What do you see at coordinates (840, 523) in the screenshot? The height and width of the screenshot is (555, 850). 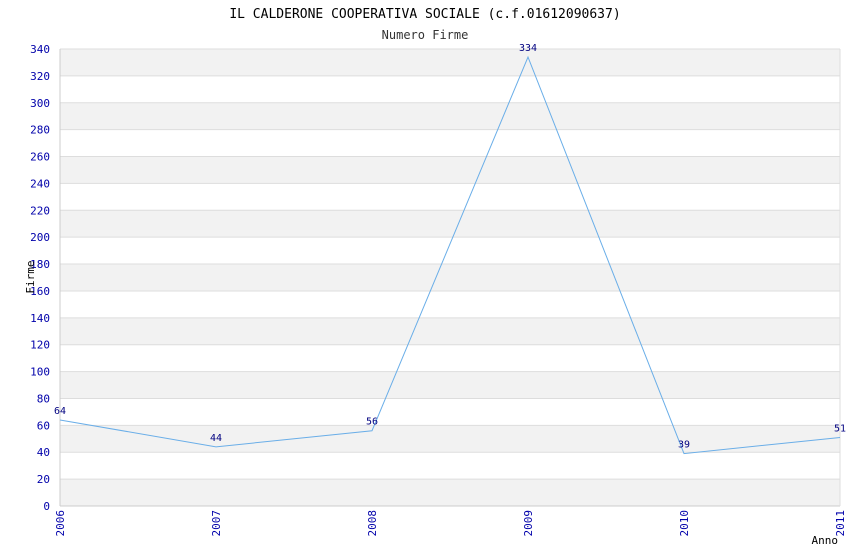 I see `x-tick-label: 2011` at bounding box center [840, 523].